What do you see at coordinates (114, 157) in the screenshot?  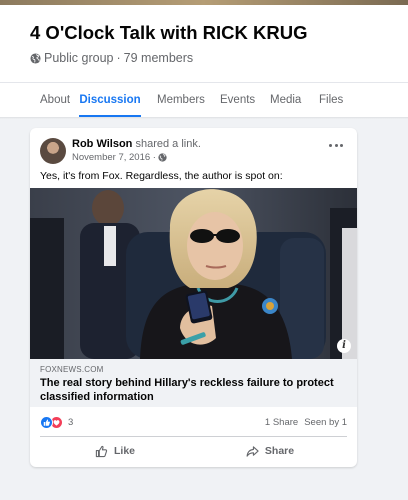 I see `post-date: November 7, 2016 ·` at bounding box center [114, 157].